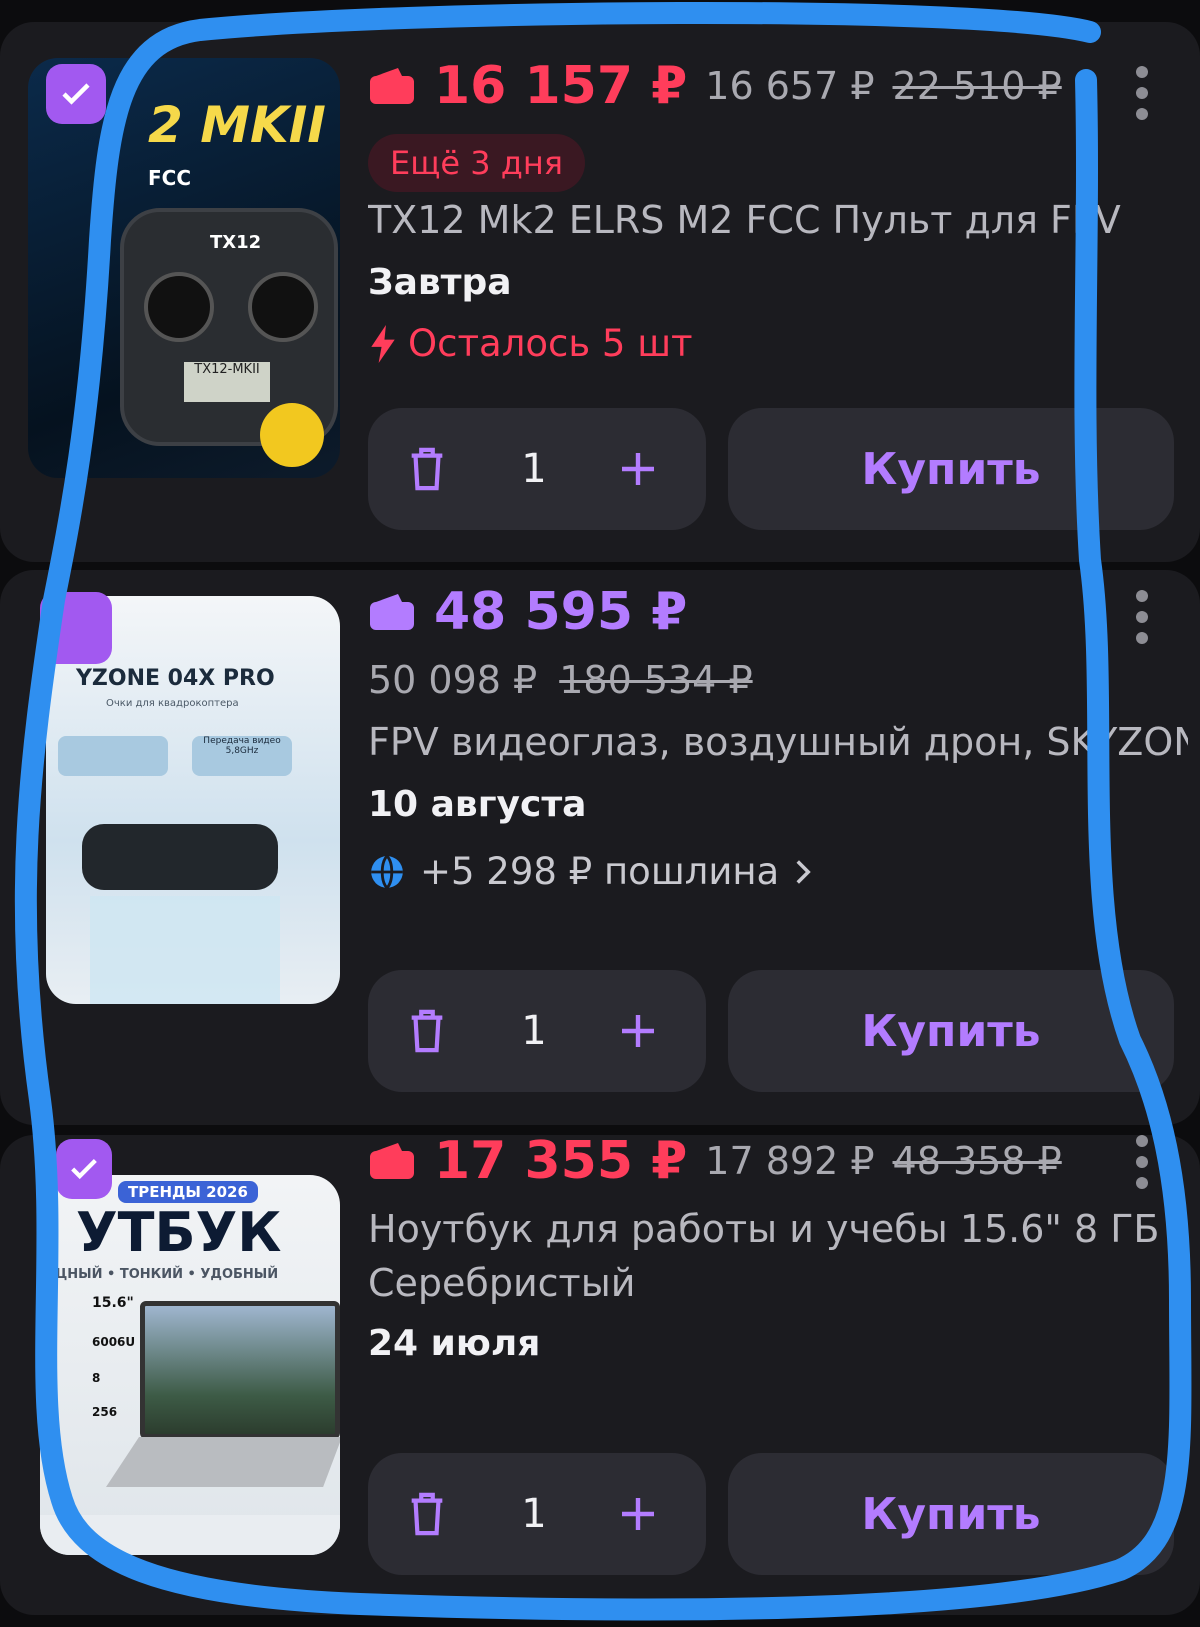  What do you see at coordinates (114, 1342) in the screenshot?
I see `product-image-text: 6006U` at bounding box center [114, 1342].